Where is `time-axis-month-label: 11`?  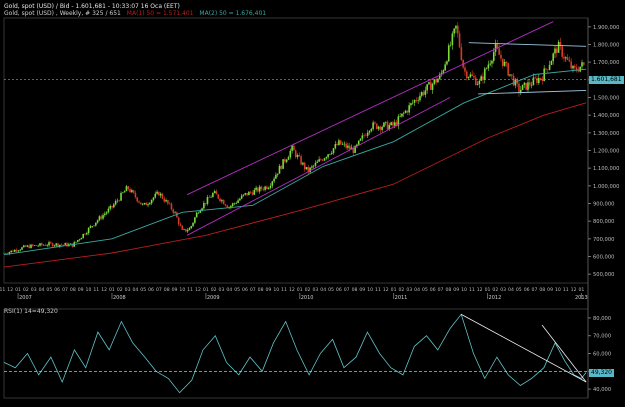 time-axis-month-label: 11 is located at coordinates (190, 290).